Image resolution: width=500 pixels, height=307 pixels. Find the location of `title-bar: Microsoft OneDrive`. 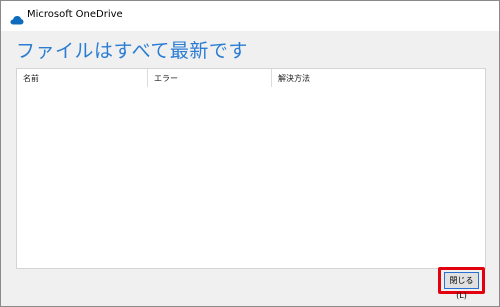

title-bar: Microsoft OneDrive is located at coordinates (250, 16).